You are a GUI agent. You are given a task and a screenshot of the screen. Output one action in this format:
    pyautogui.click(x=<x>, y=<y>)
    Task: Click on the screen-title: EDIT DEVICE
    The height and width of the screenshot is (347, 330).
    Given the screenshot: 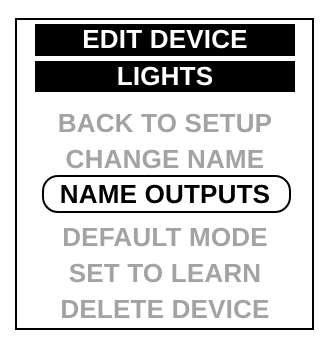 What is the action you would take?
    pyautogui.click(x=165, y=39)
    